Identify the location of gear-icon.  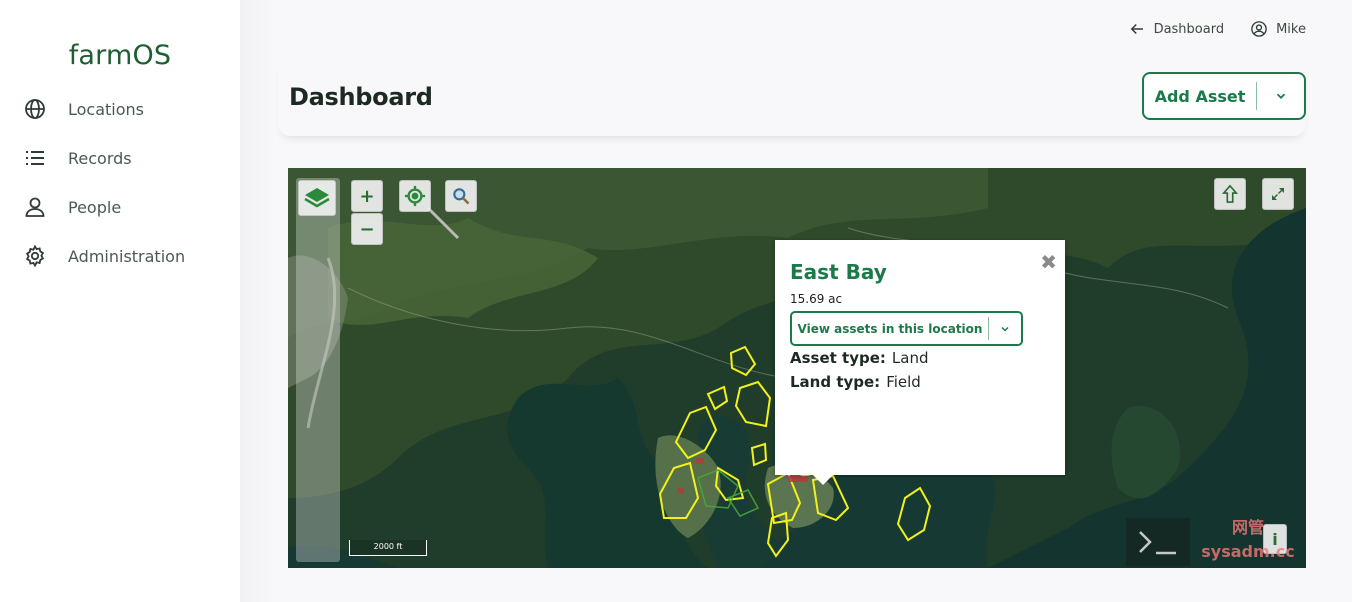
(35, 256).